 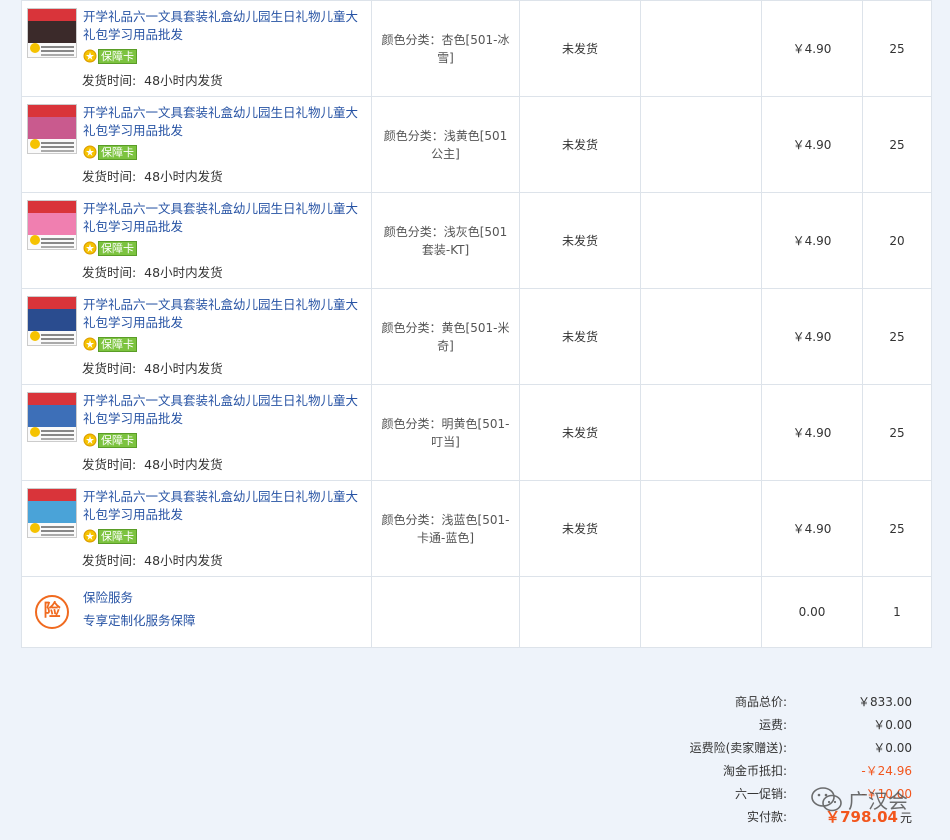 I want to click on service-cell: 险 保险服务 专享定制化服务保障, so click(x=196, y=612).